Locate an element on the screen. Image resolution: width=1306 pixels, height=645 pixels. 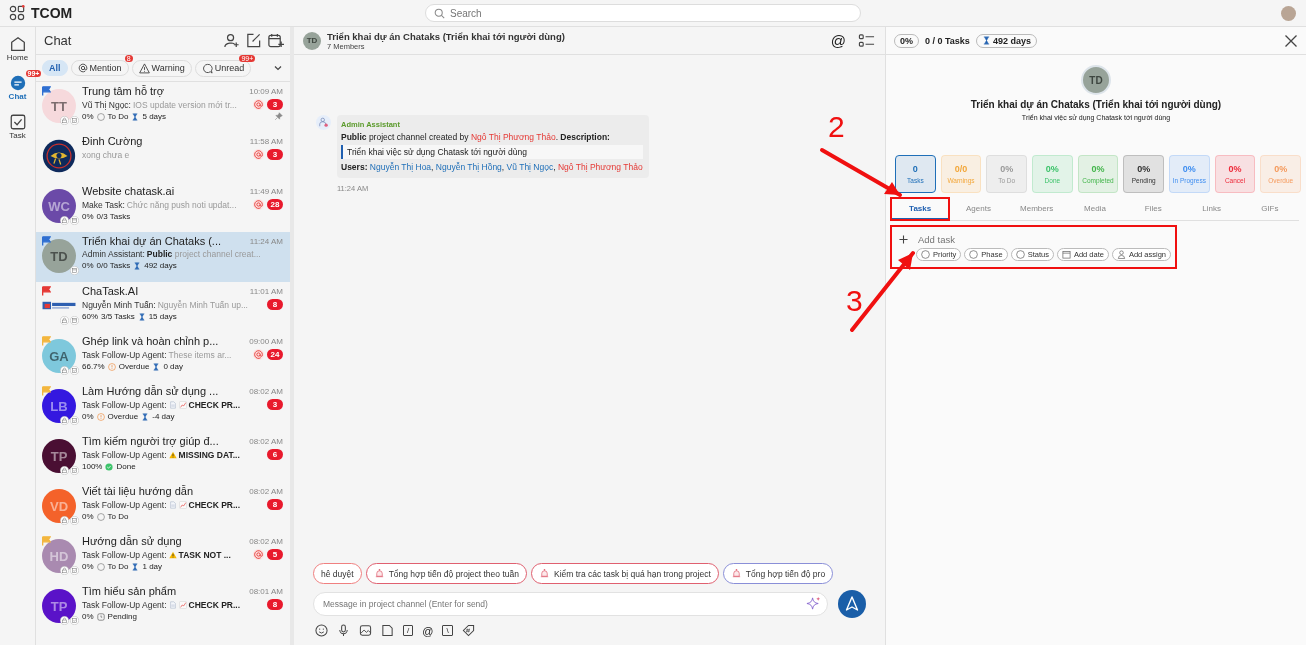
command-button: \ is located at coordinates (447, 630).